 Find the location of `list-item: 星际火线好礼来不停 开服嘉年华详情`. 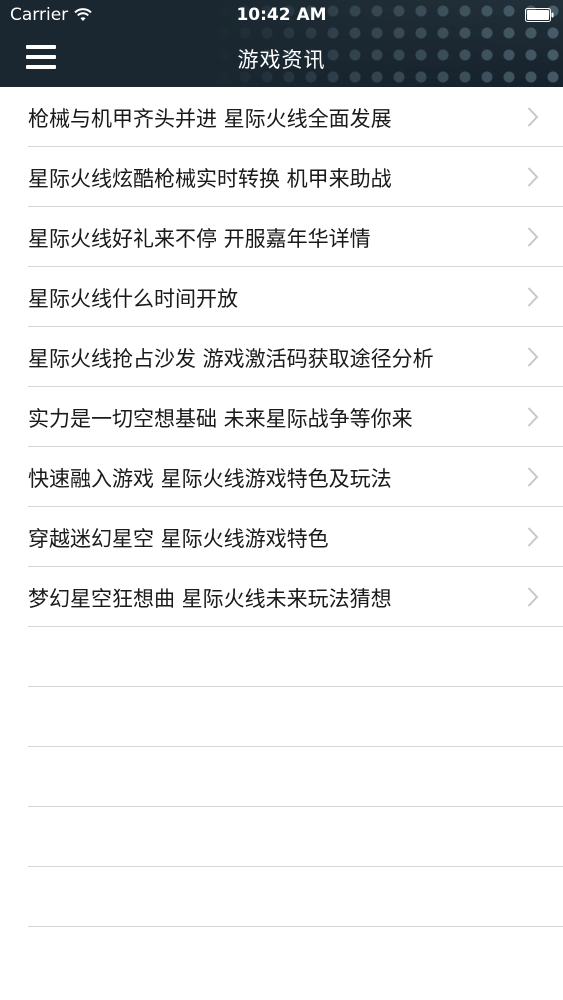

list-item: 星际火线好礼来不停 开服嘉年华详情 is located at coordinates (295, 237).